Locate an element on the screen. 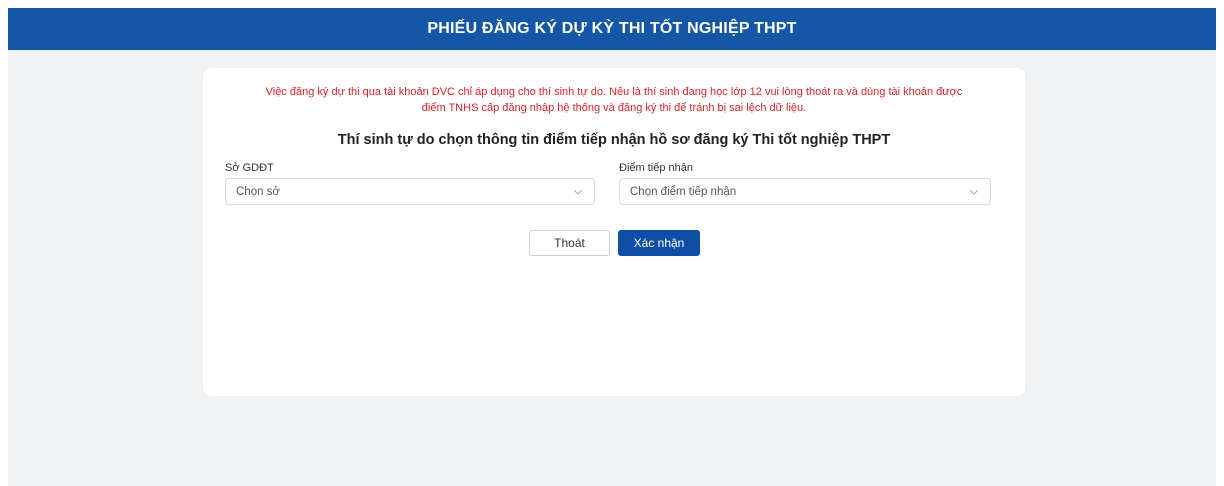  department-label: Sở GDĐT is located at coordinates (249, 168).